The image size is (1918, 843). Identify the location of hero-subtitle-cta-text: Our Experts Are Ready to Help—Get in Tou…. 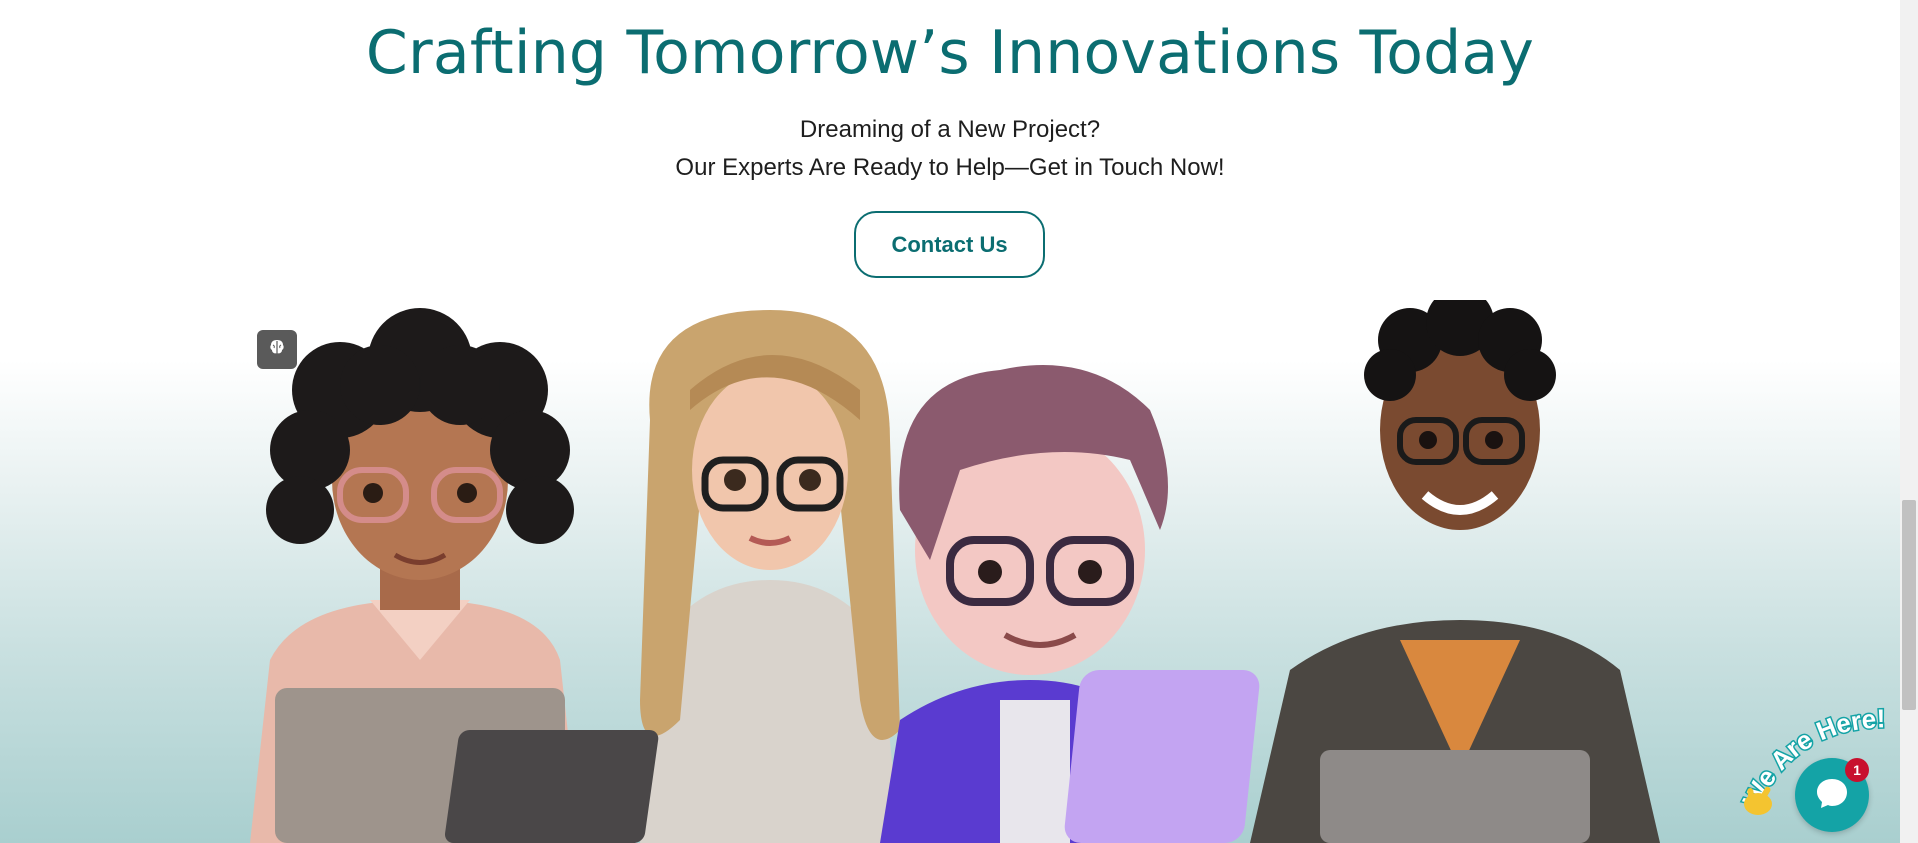
(950, 167).